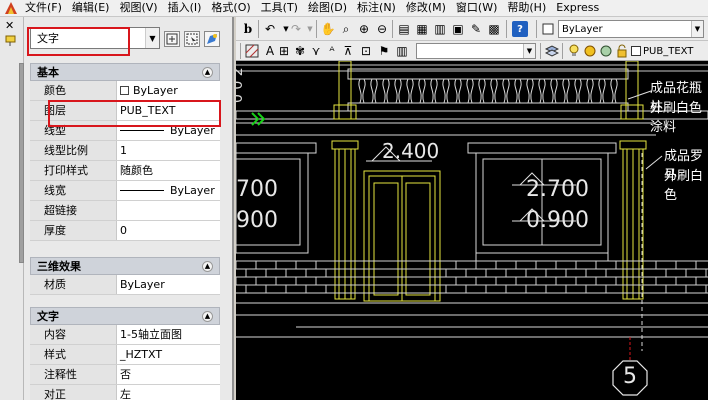 This screenshot has width=708, height=400. What do you see at coordinates (73, 354) in the screenshot?
I see `prop-label: 样式` at bounding box center [73, 354].